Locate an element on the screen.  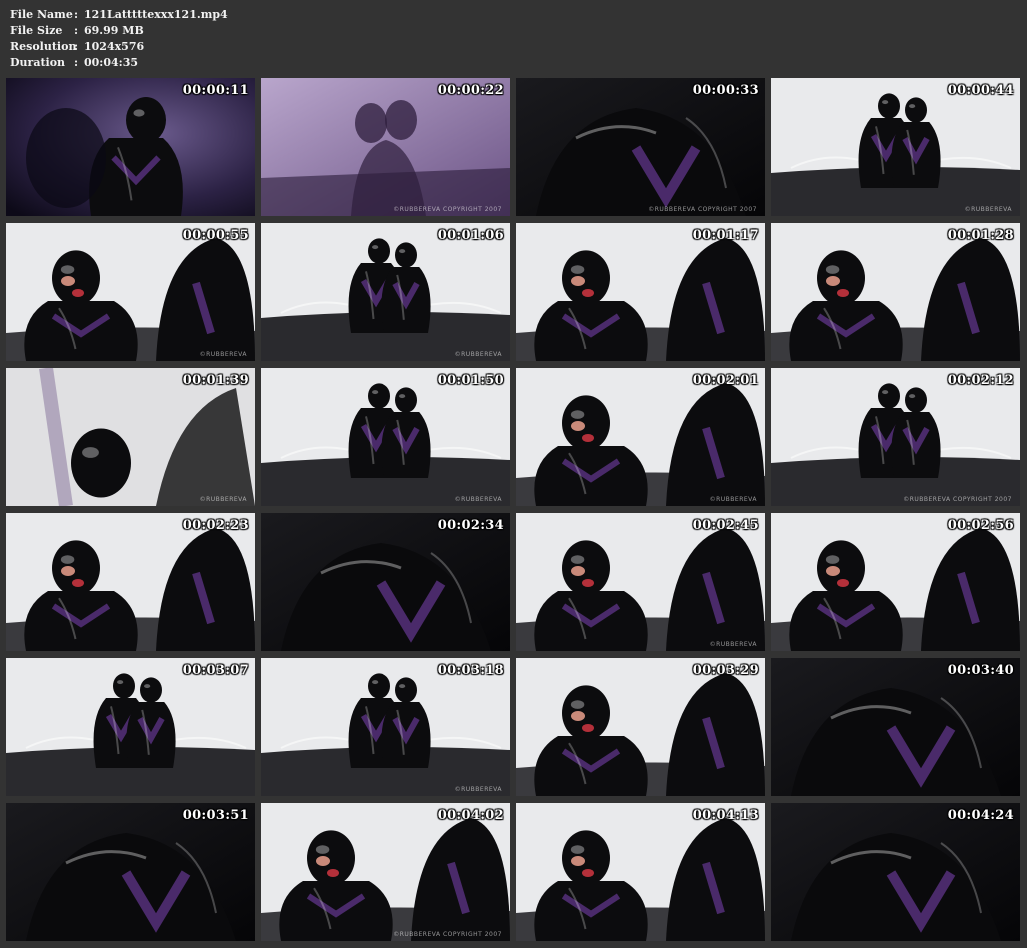
thumbnail-timestamp: 00:02:34 is located at coordinates (470, 525).